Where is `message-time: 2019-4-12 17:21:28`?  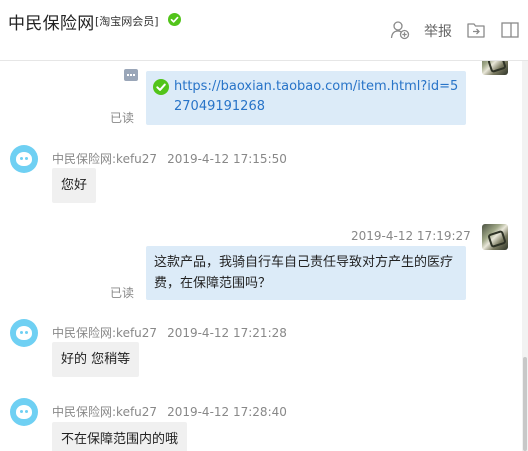 message-time: 2019-4-12 17:21:28 is located at coordinates (227, 333).